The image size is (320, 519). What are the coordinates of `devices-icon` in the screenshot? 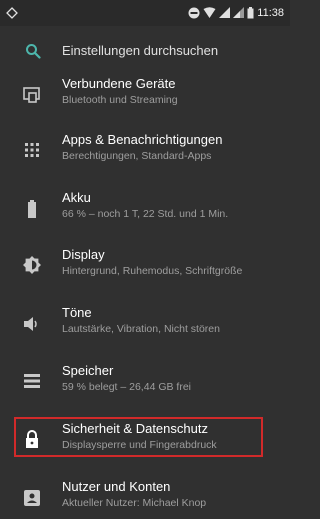 It's located at (32, 95).